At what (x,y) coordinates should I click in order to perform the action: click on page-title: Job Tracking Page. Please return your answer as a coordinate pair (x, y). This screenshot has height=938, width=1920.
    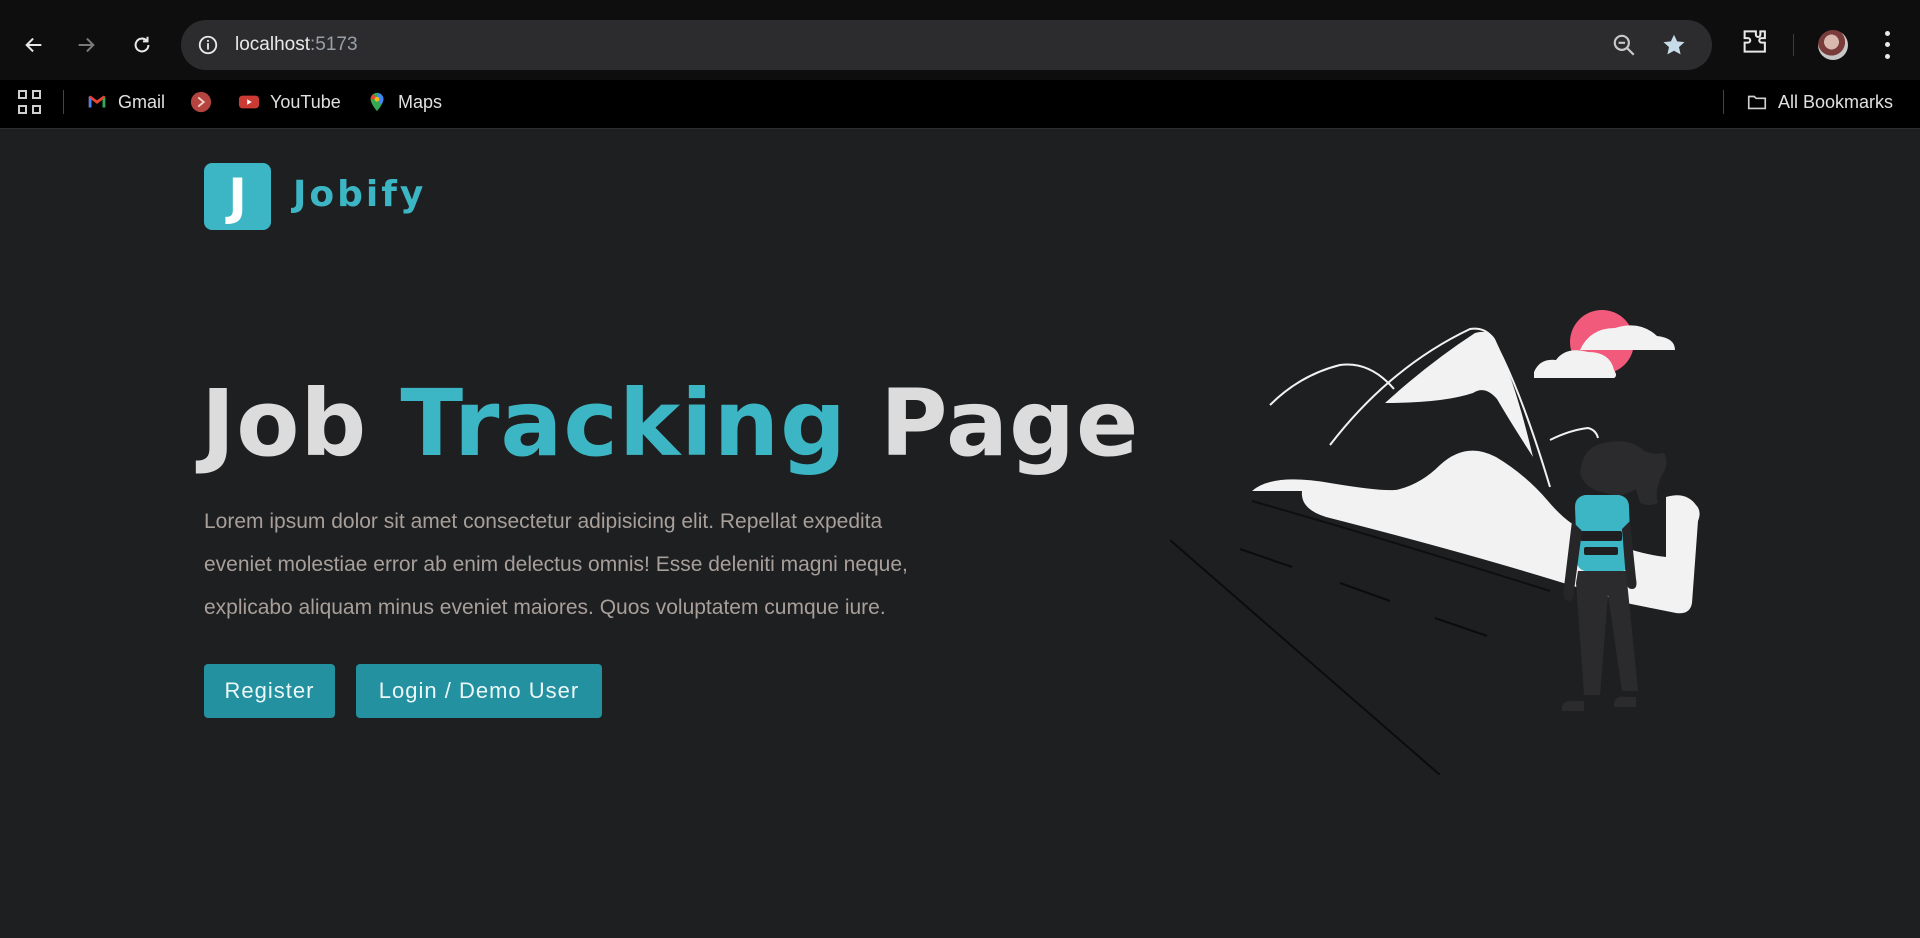
    Looking at the image, I should click on (670, 423).